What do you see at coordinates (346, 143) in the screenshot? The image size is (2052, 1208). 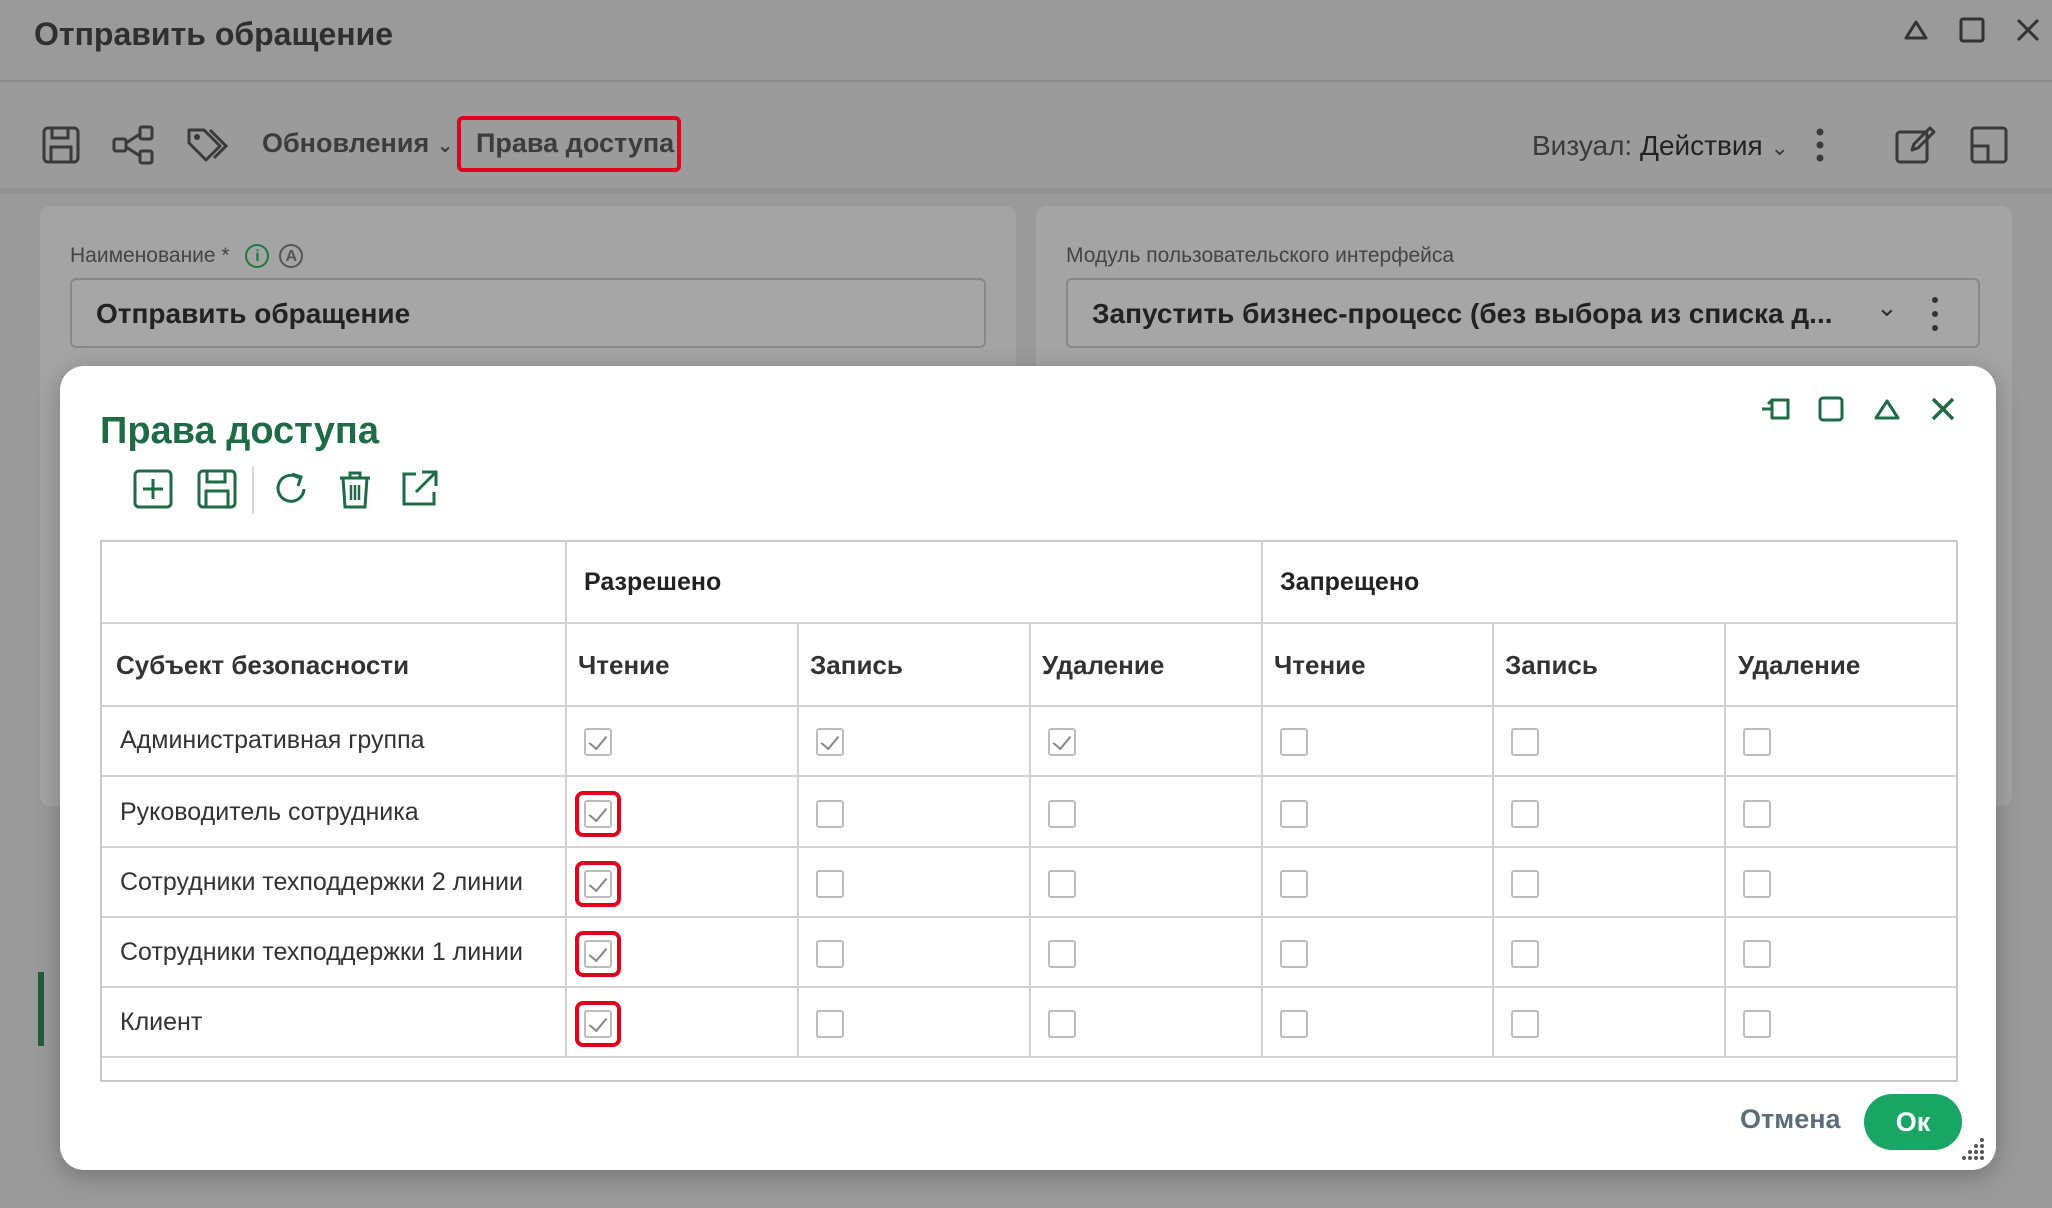 I see `updates-label: Обновления` at bounding box center [346, 143].